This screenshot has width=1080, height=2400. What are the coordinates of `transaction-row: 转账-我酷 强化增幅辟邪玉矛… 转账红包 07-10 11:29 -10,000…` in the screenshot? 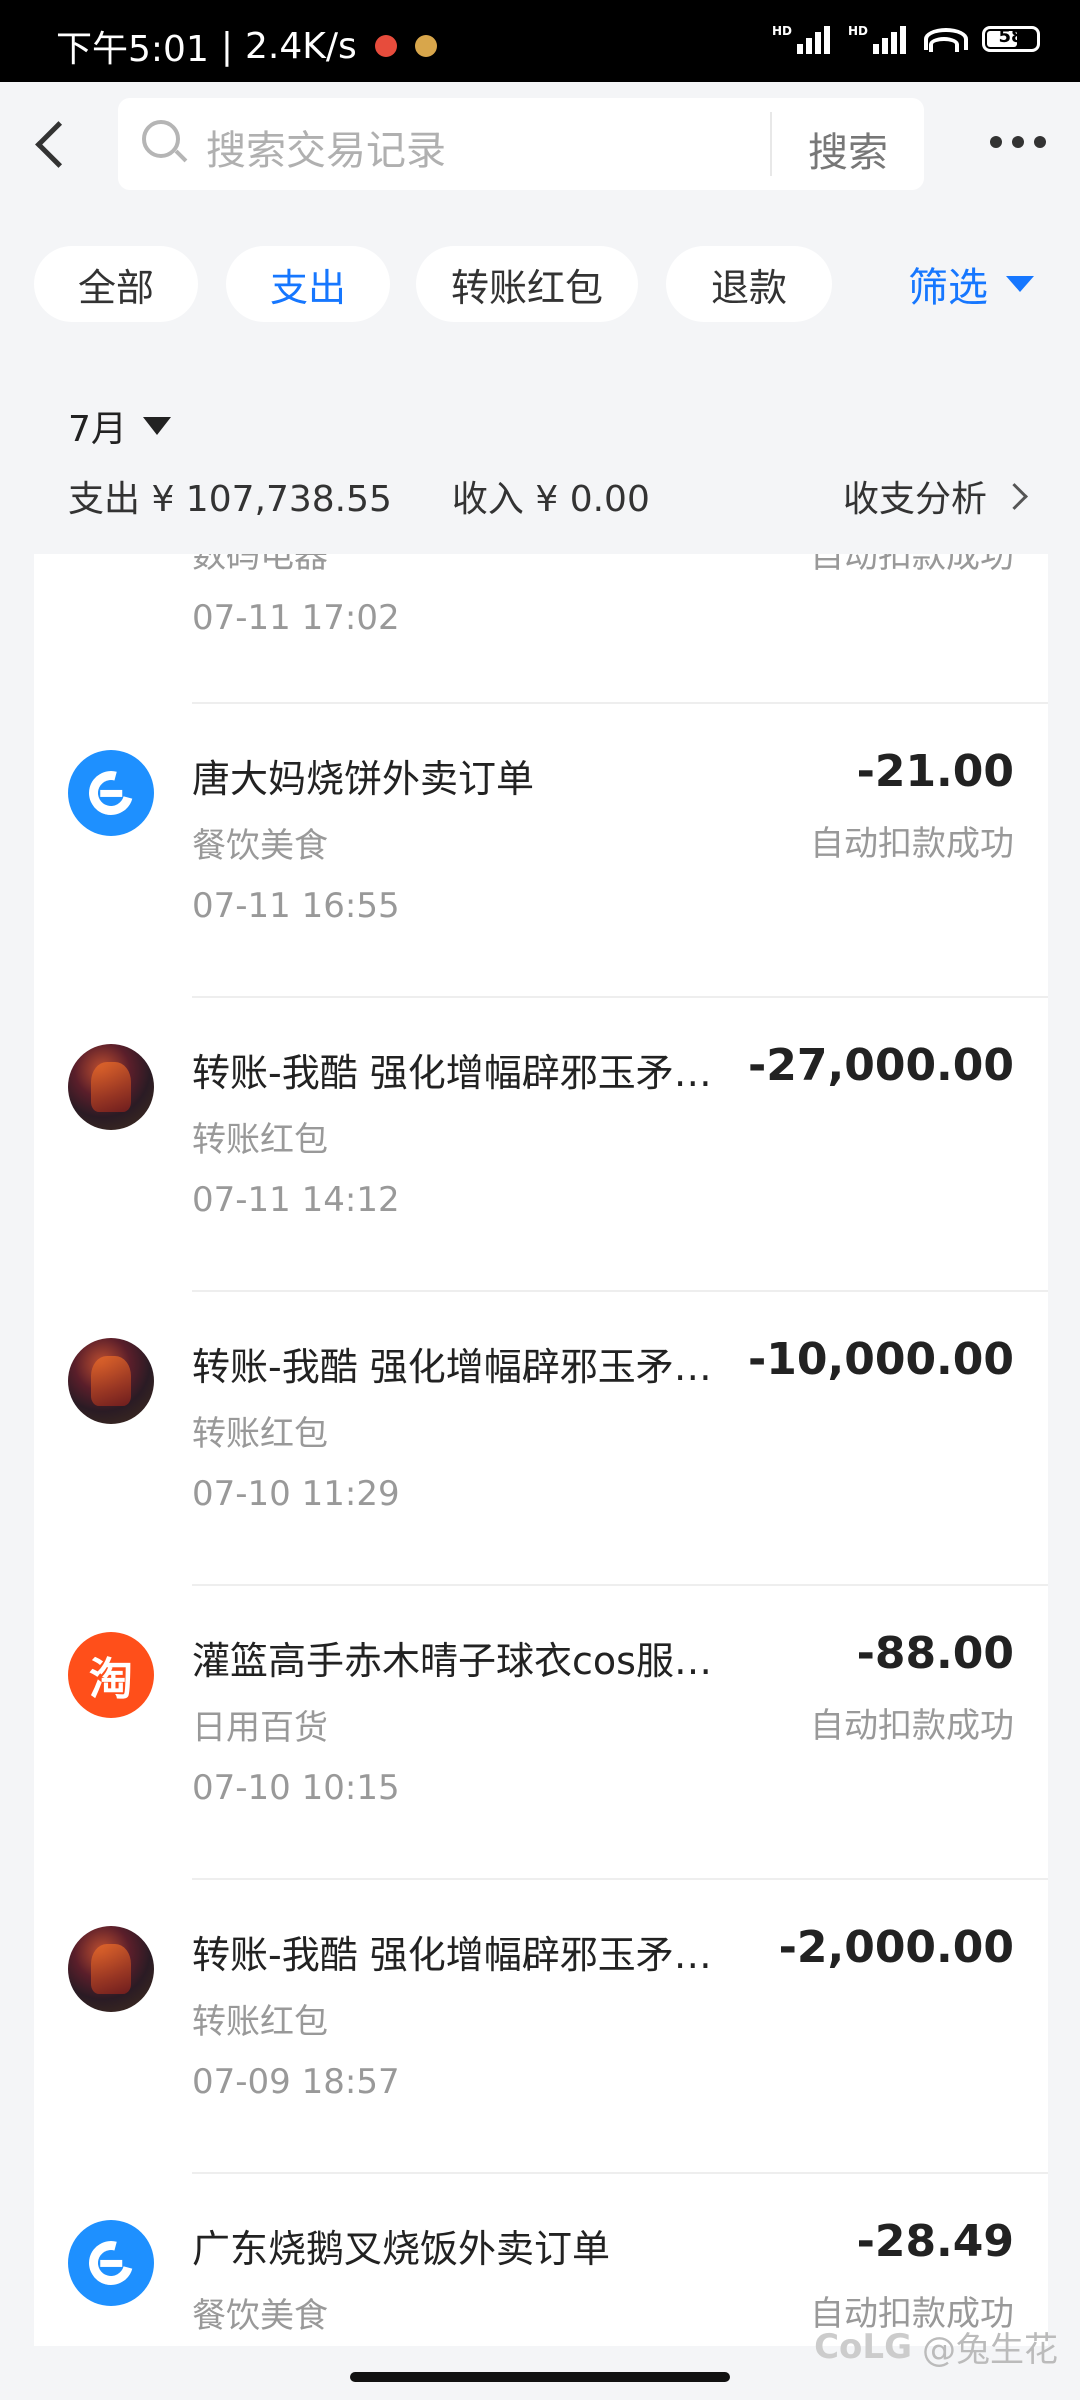 It's located at (541, 1437).